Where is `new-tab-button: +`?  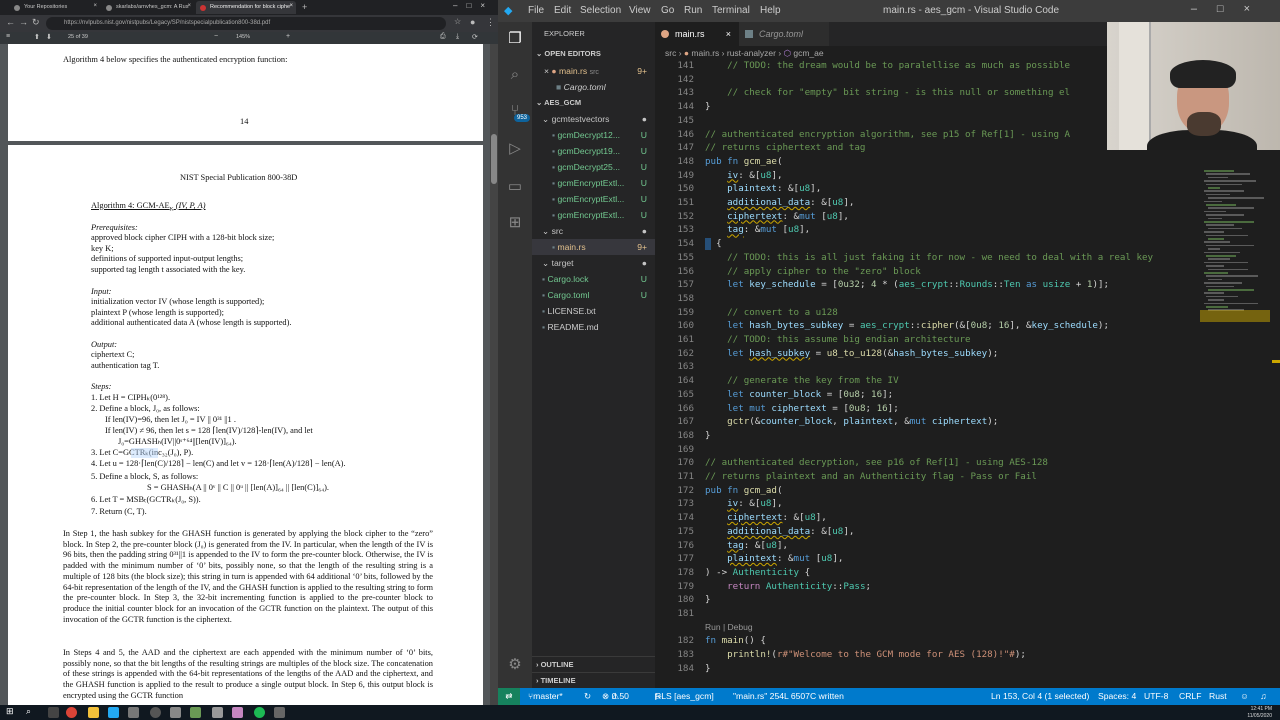 new-tab-button: + is located at coordinates (304, 7).